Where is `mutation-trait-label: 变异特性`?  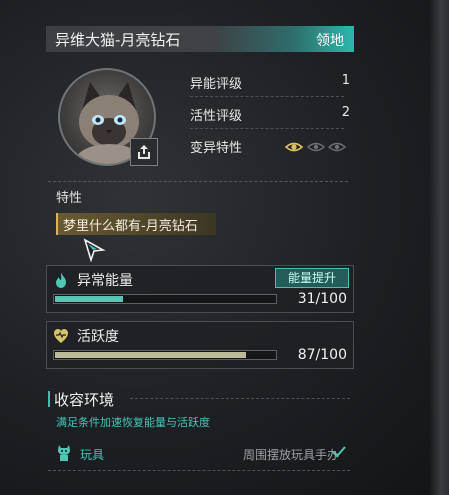 mutation-trait-label: 变异特性 is located at coordinates (216, 148).